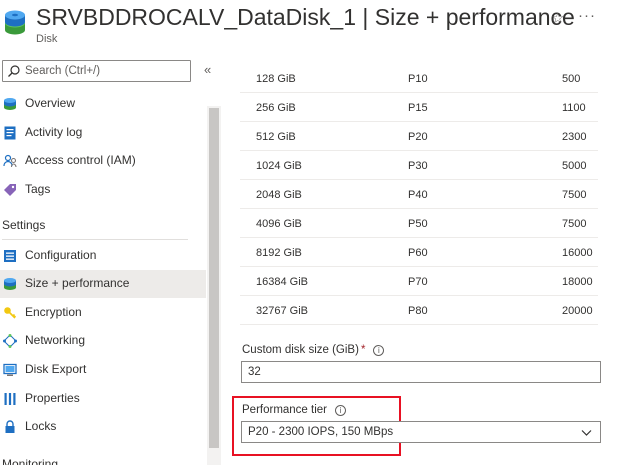 This screenshot has height=465, width=622. Describe the element at coordinates (577, 282) in the screenshot. I see `iops-cell: 18000` at that location.